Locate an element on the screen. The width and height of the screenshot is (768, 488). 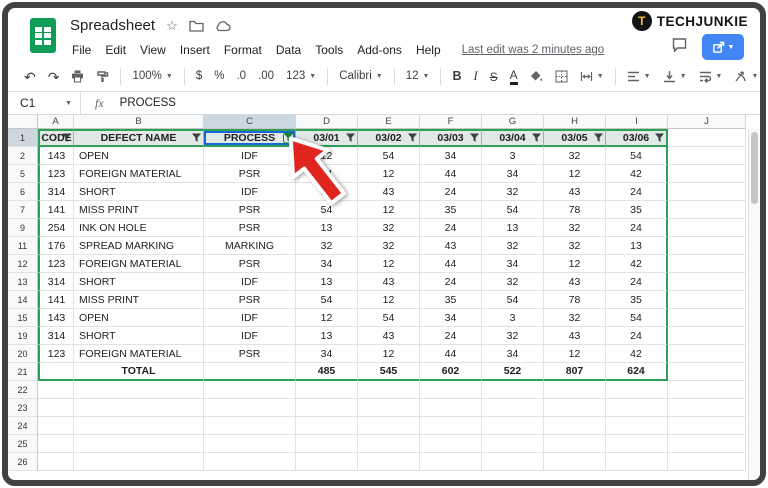
column-header-B: B is located at coordinates (139, 122).